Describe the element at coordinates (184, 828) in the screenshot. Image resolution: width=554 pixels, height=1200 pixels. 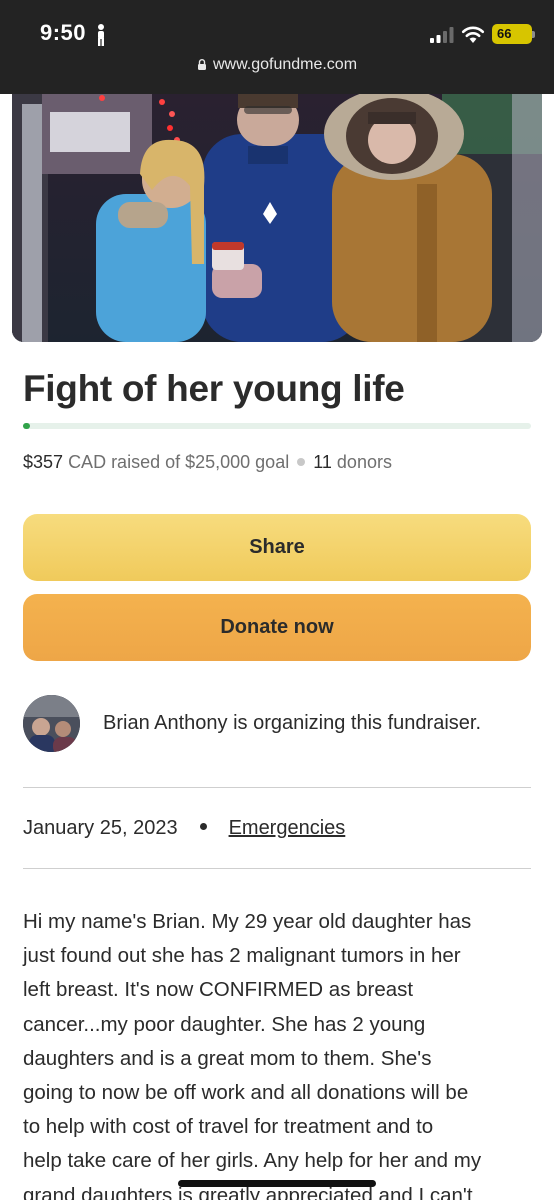
I see `meta-row: January 25, 2023 Emergencies` at that location.